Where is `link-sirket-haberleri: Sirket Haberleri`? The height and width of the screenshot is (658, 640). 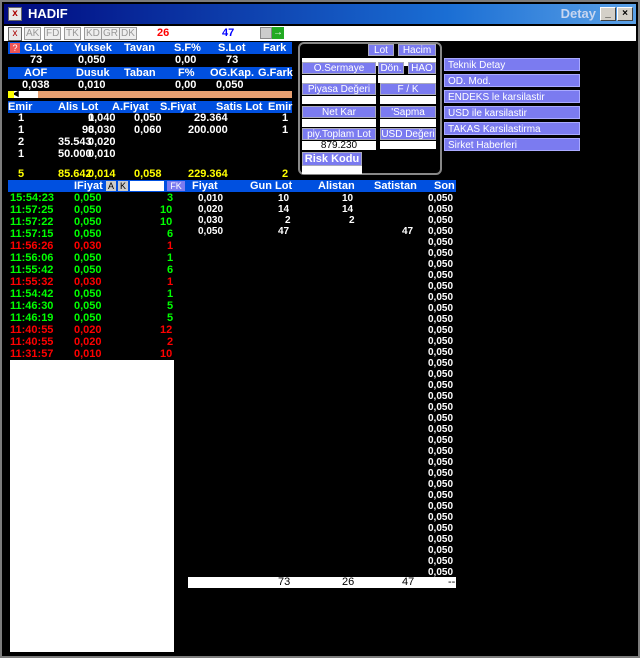 link-sirket-haberleri: Sirket Haberleri is located at coordinates (512, 144).